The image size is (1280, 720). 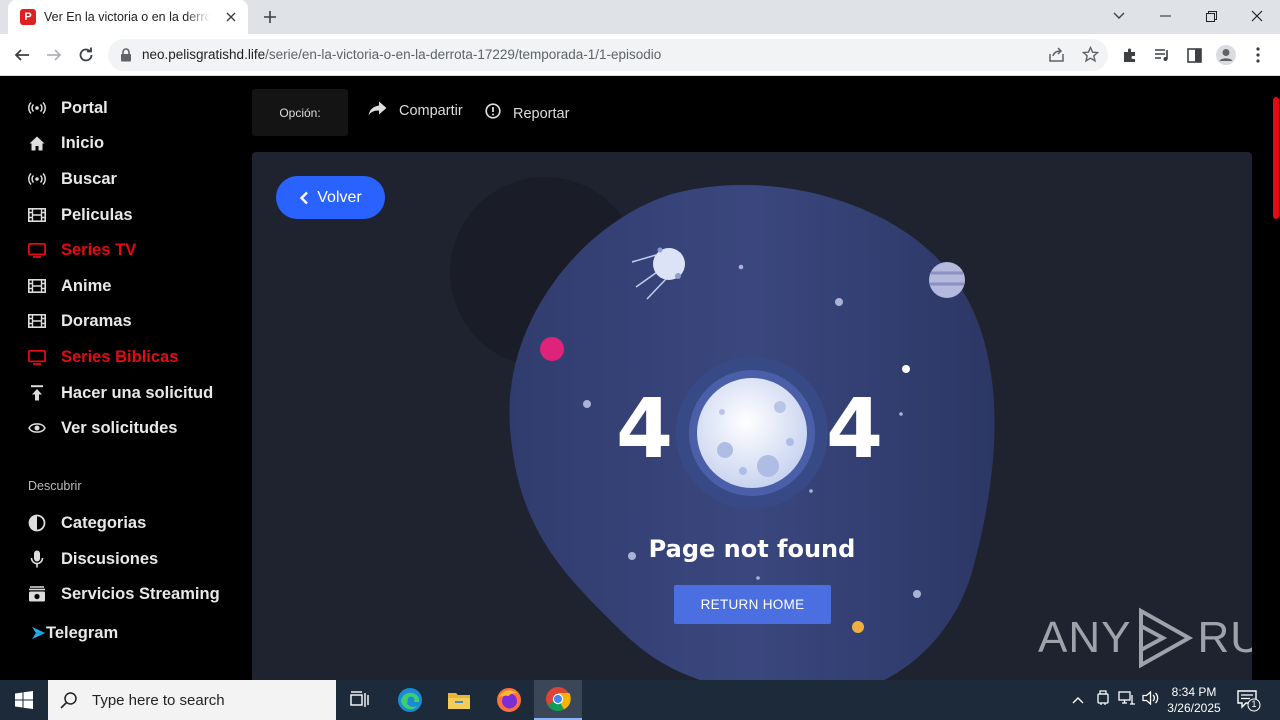 What do you see at coordinates (37, 250) in the screenshot?
I see `tv-icon` at bounding box center [37, 250].